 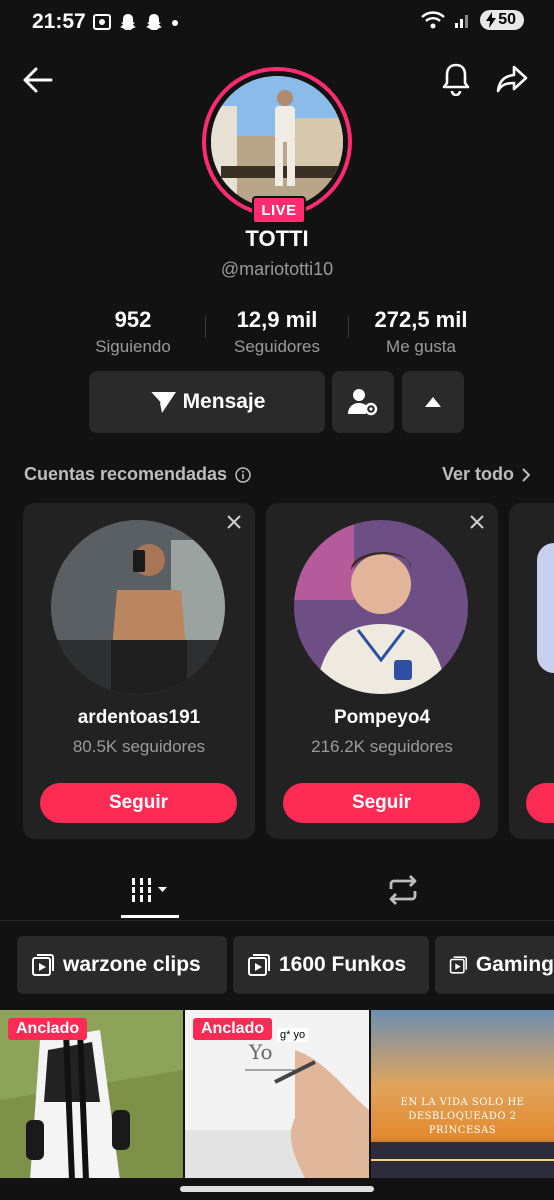 I want to click on person-gear-icon, so click(x=363, y=402).